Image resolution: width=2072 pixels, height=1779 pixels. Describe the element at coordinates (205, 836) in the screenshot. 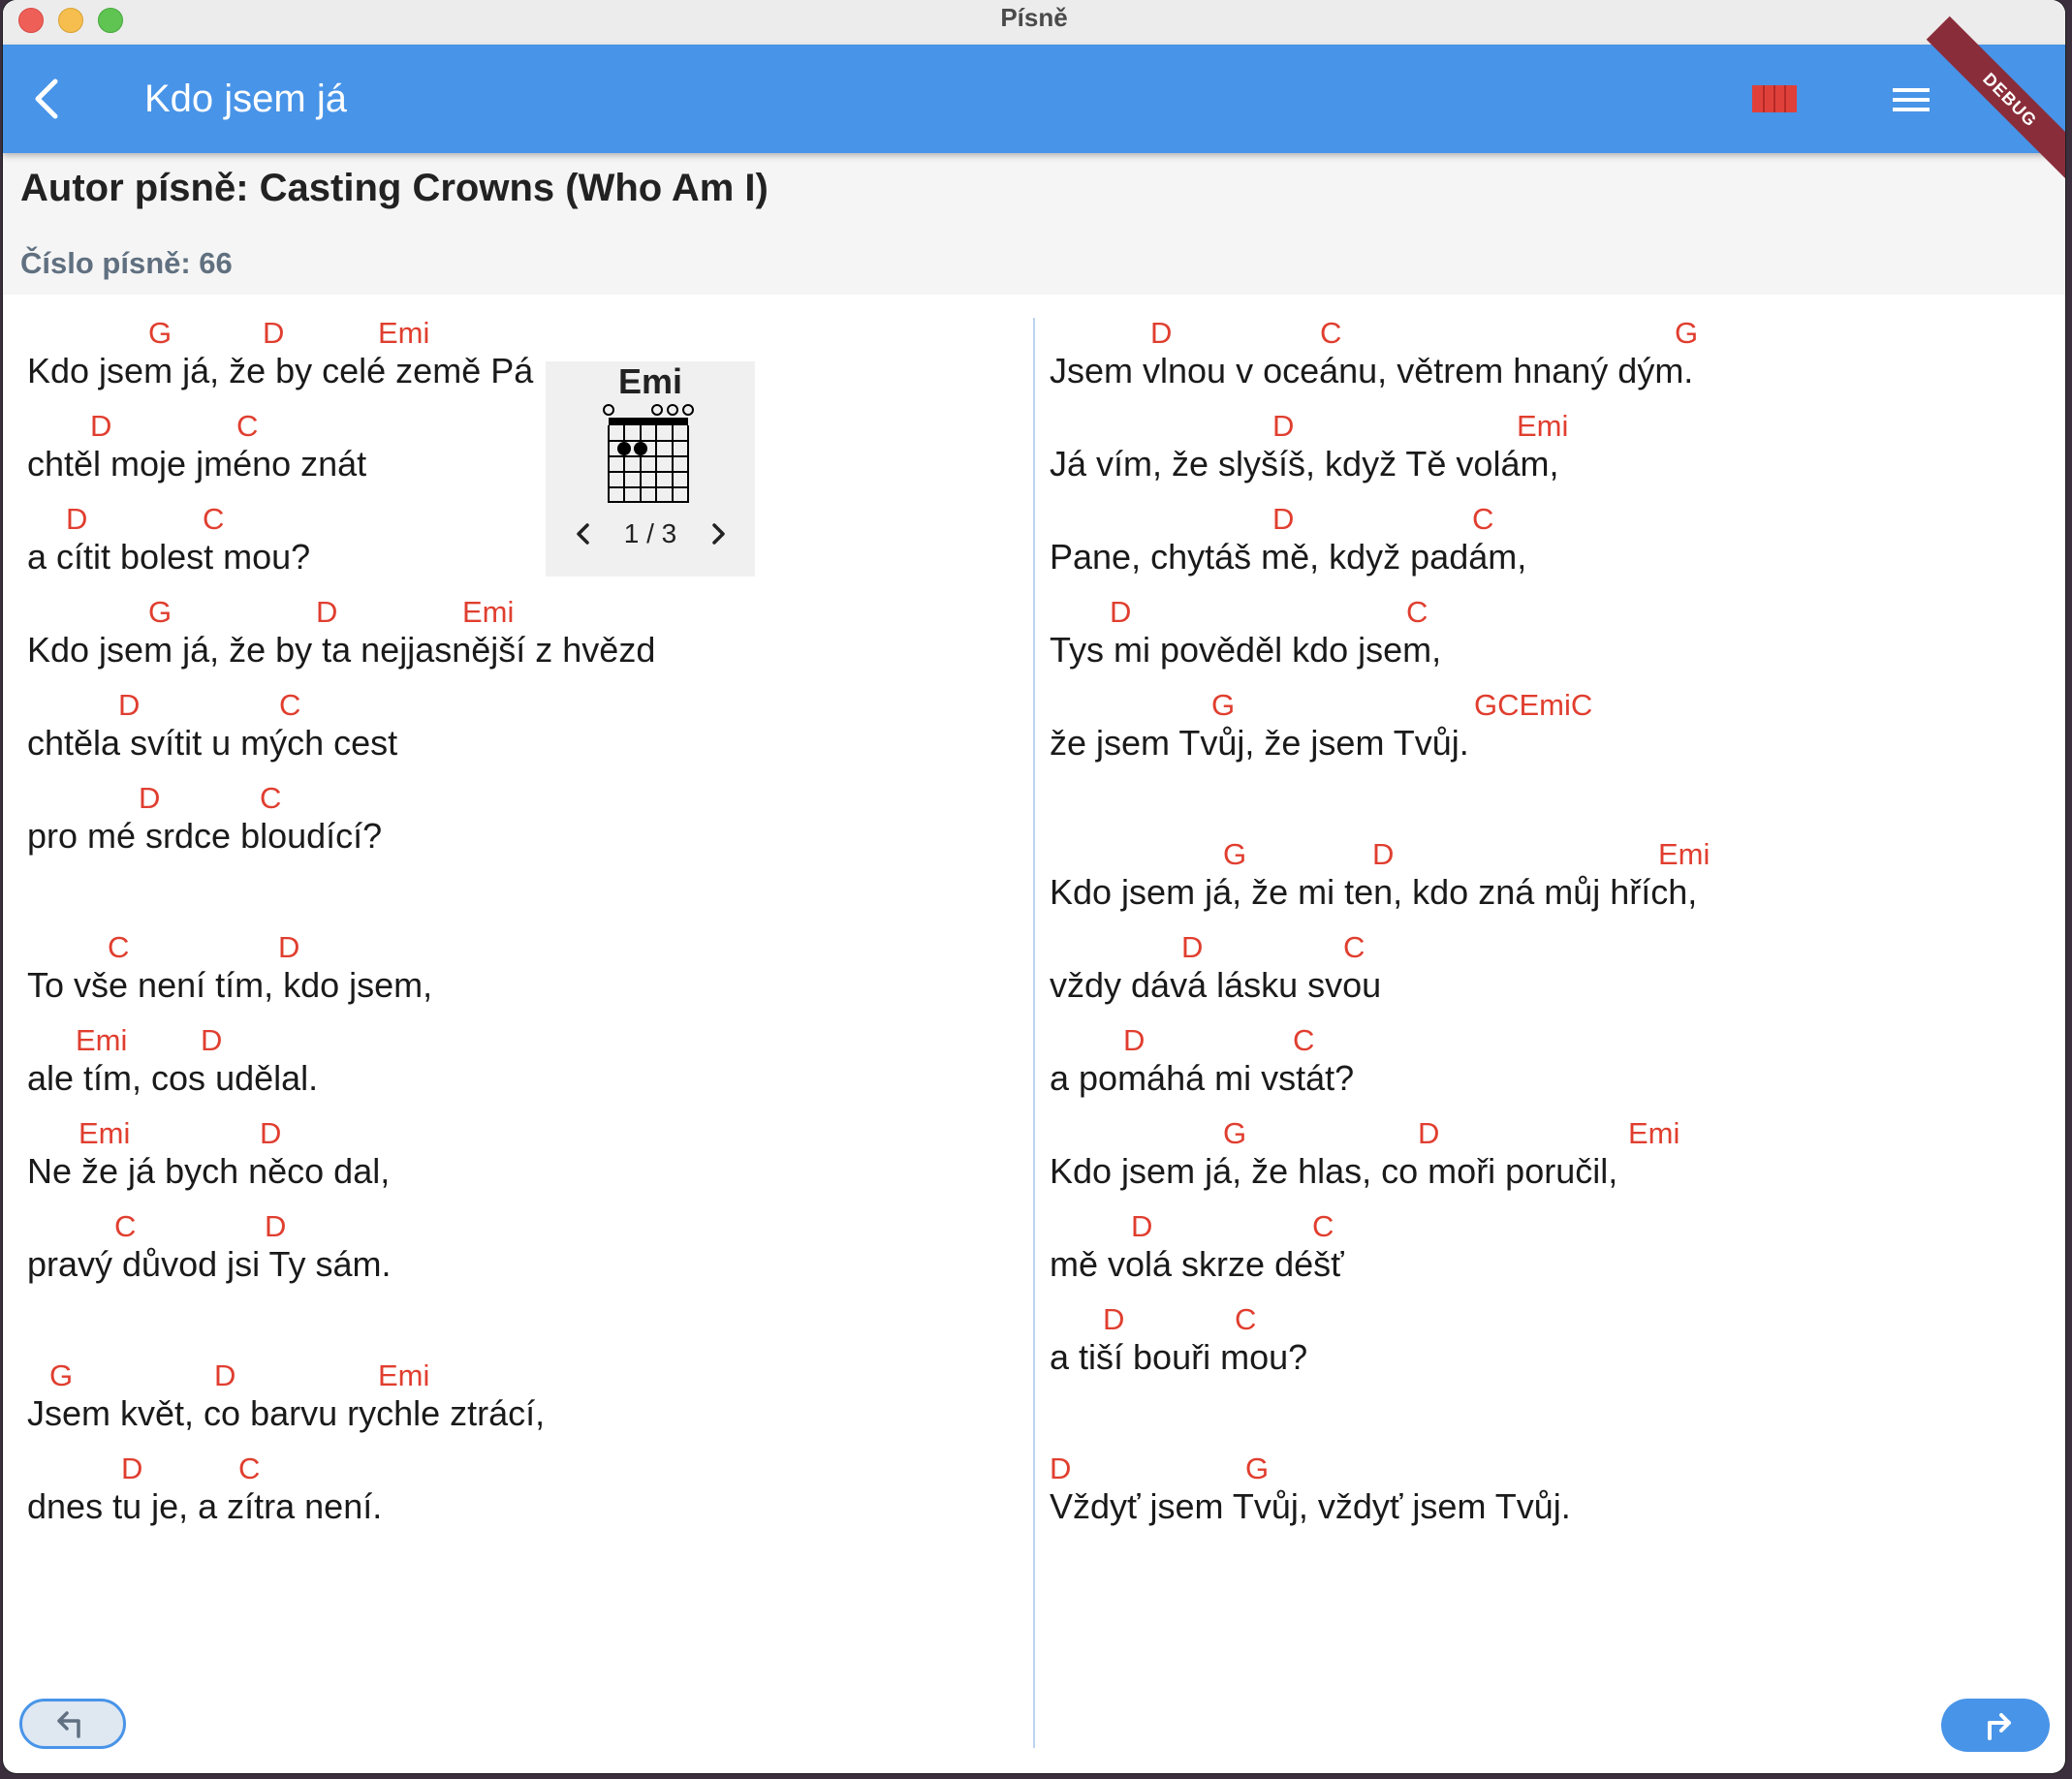

I see `lyric-text: pro mé srdce bloudící?` at that location.